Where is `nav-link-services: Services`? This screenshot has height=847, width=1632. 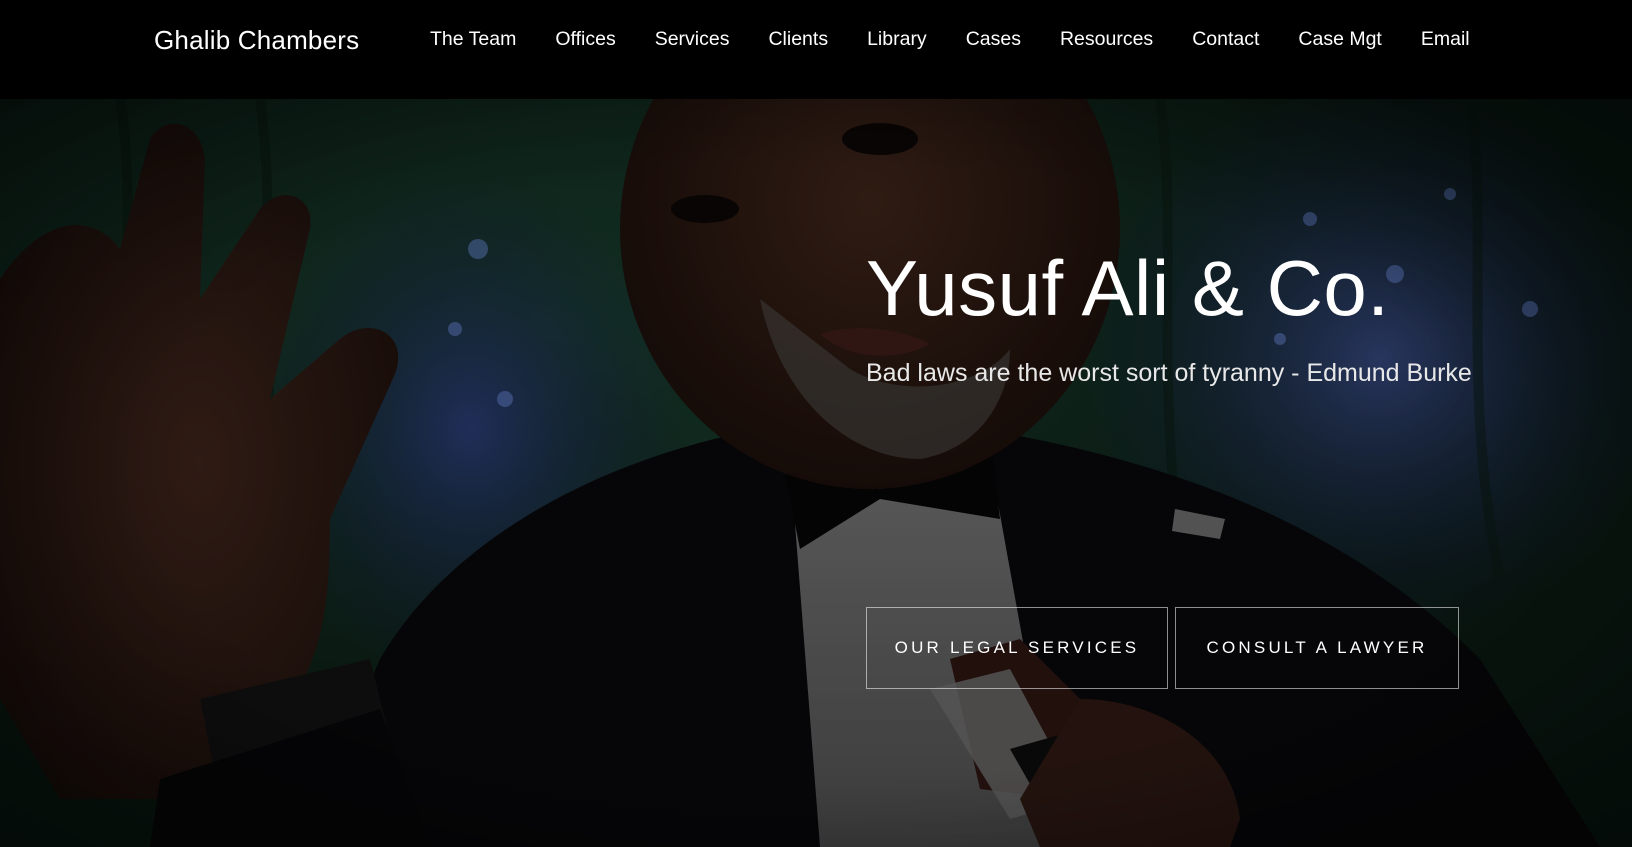
nav-link-services: Services is located at coordinates (692, 39).